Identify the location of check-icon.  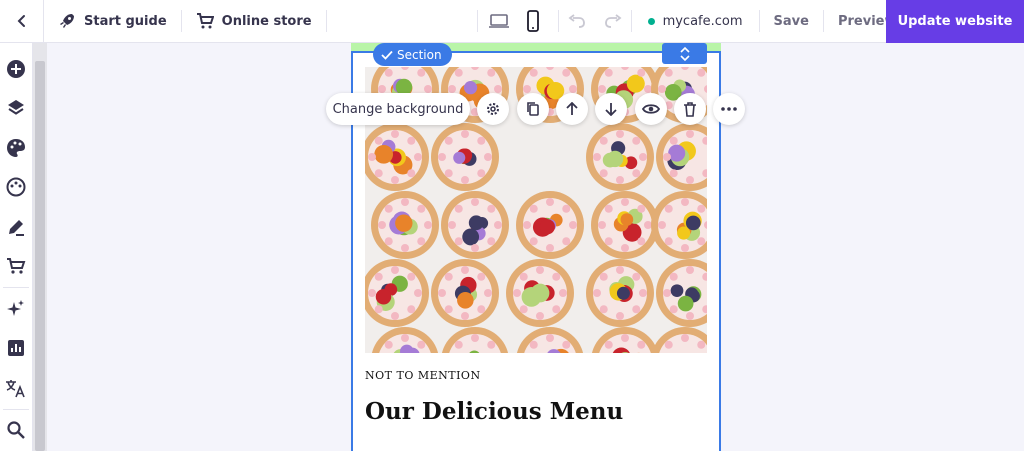
(387, 55).